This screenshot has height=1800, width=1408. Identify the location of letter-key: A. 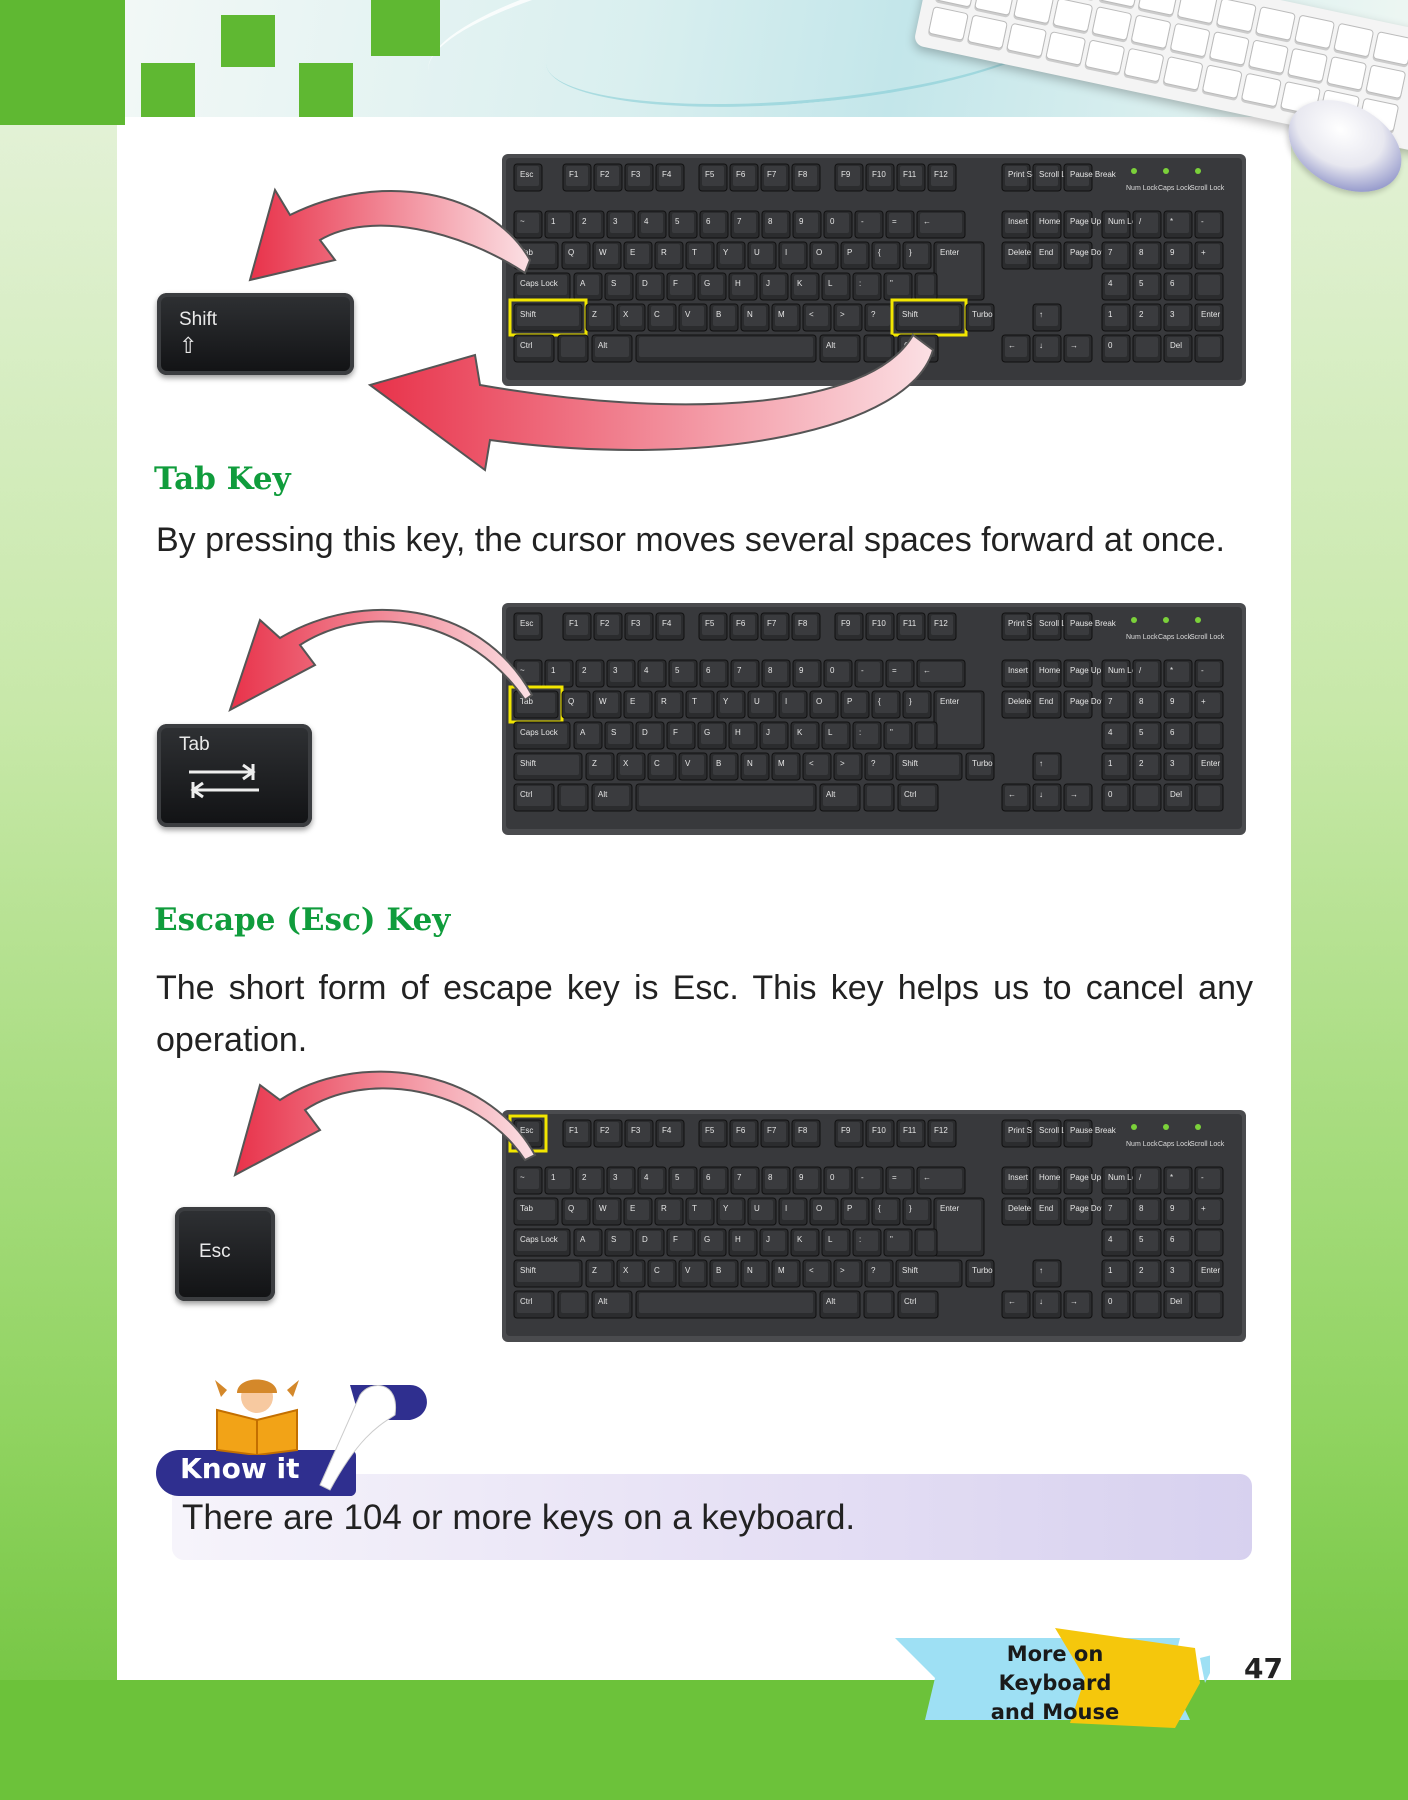
(588, 1242).